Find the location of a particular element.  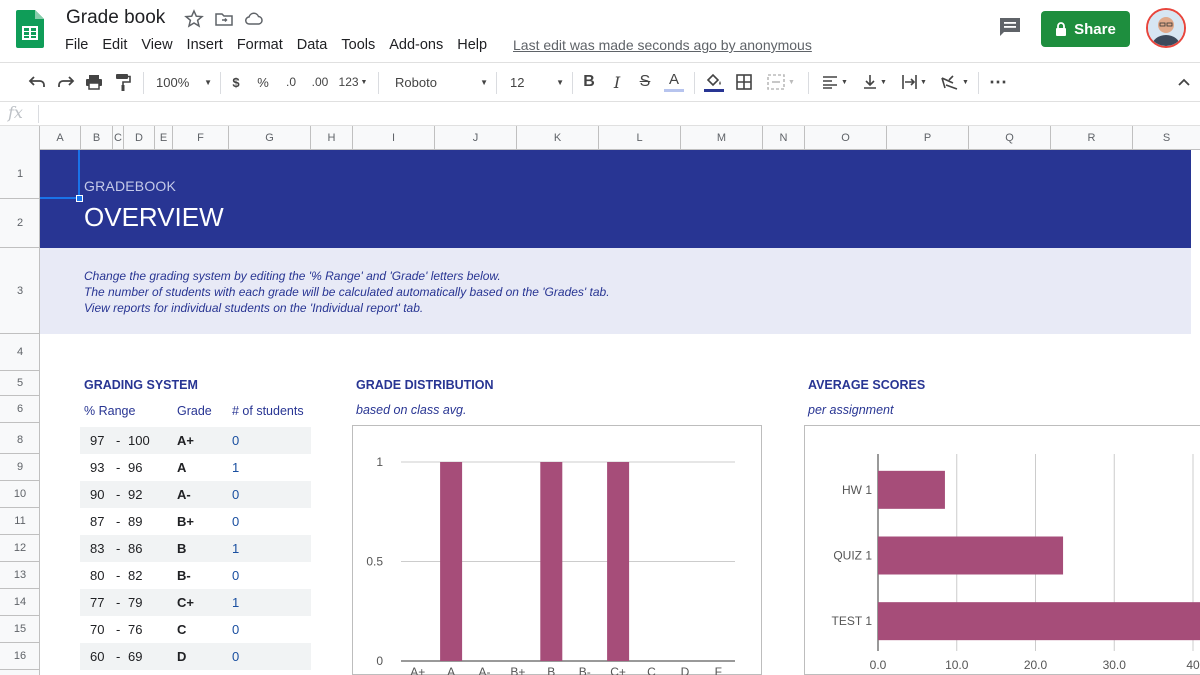

menu-view: View is located at coordinates (156, 46).